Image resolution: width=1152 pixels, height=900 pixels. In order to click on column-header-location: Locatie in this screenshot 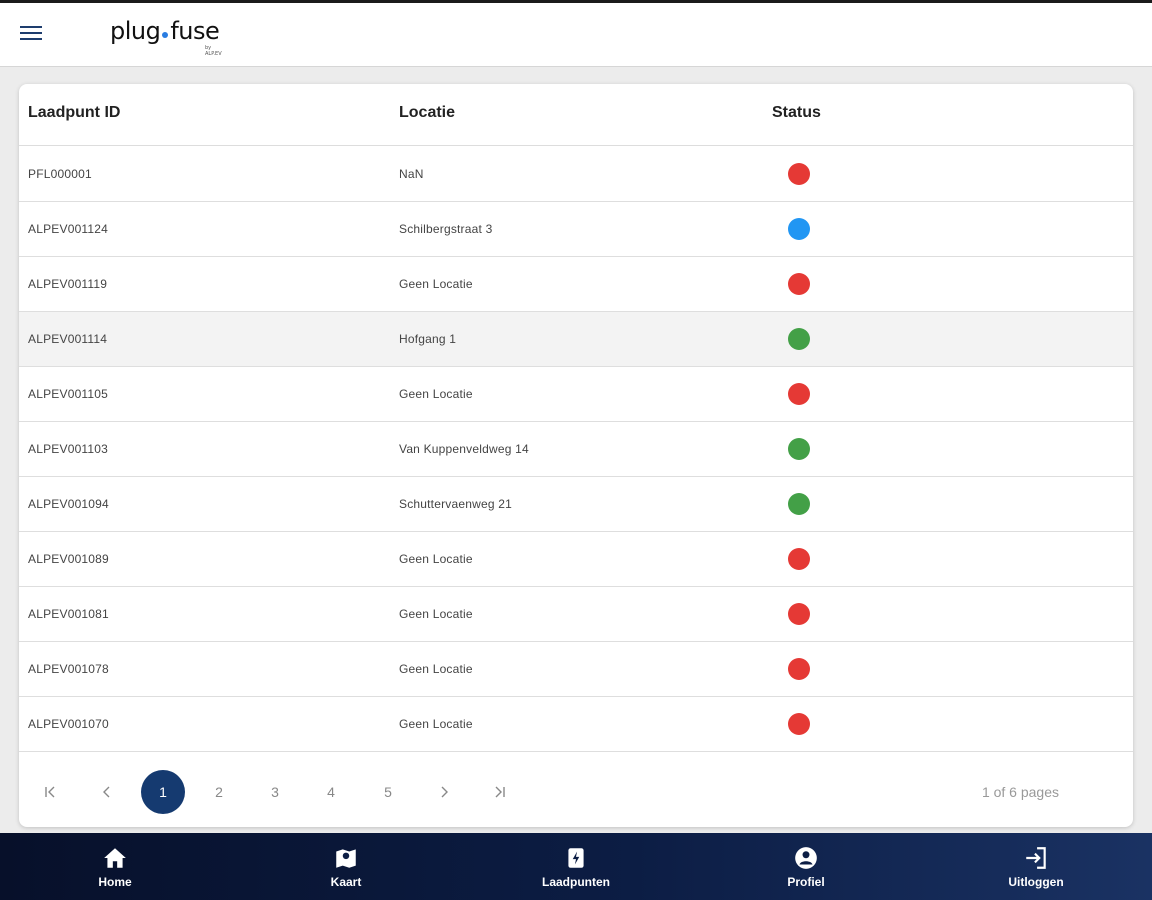, I will do `click(427, 113)`.